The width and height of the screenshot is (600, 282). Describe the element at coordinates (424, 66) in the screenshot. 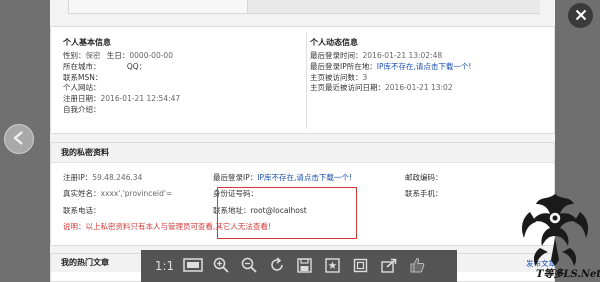

I see `ip-download-link: IP库不存在,请点击下载一个!` at that location.